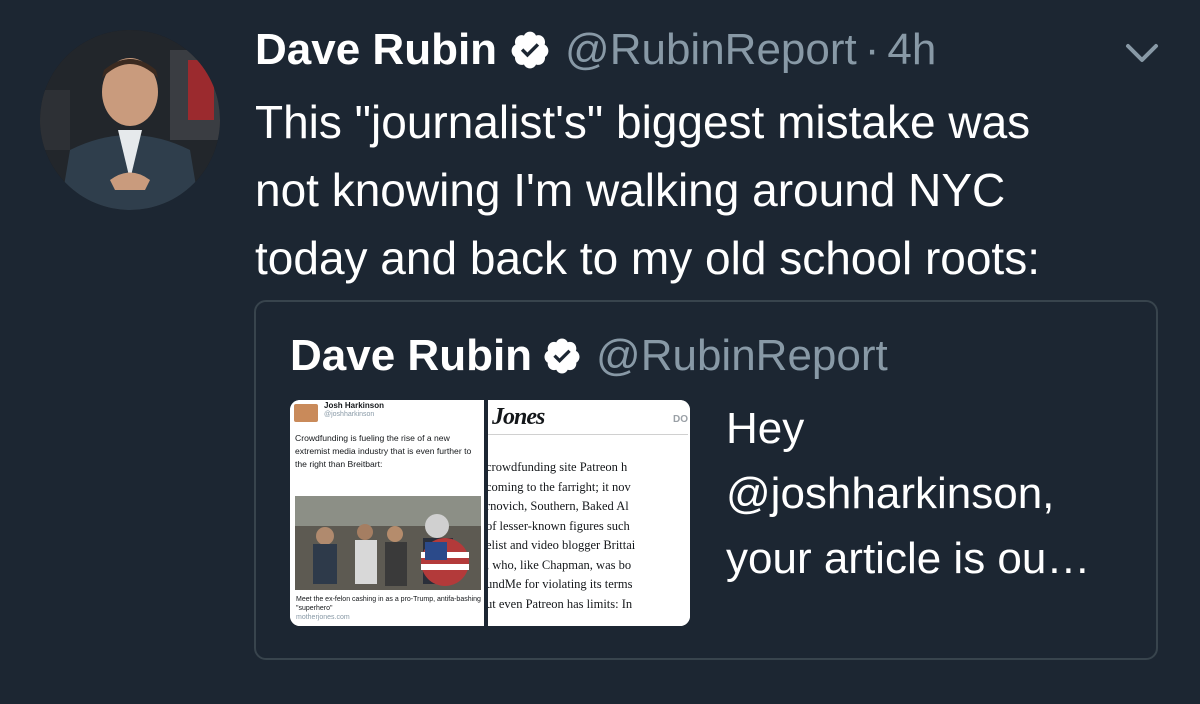 This screenshot has height=704, width=1200. I want to click on article-divider, so click(588, 434).